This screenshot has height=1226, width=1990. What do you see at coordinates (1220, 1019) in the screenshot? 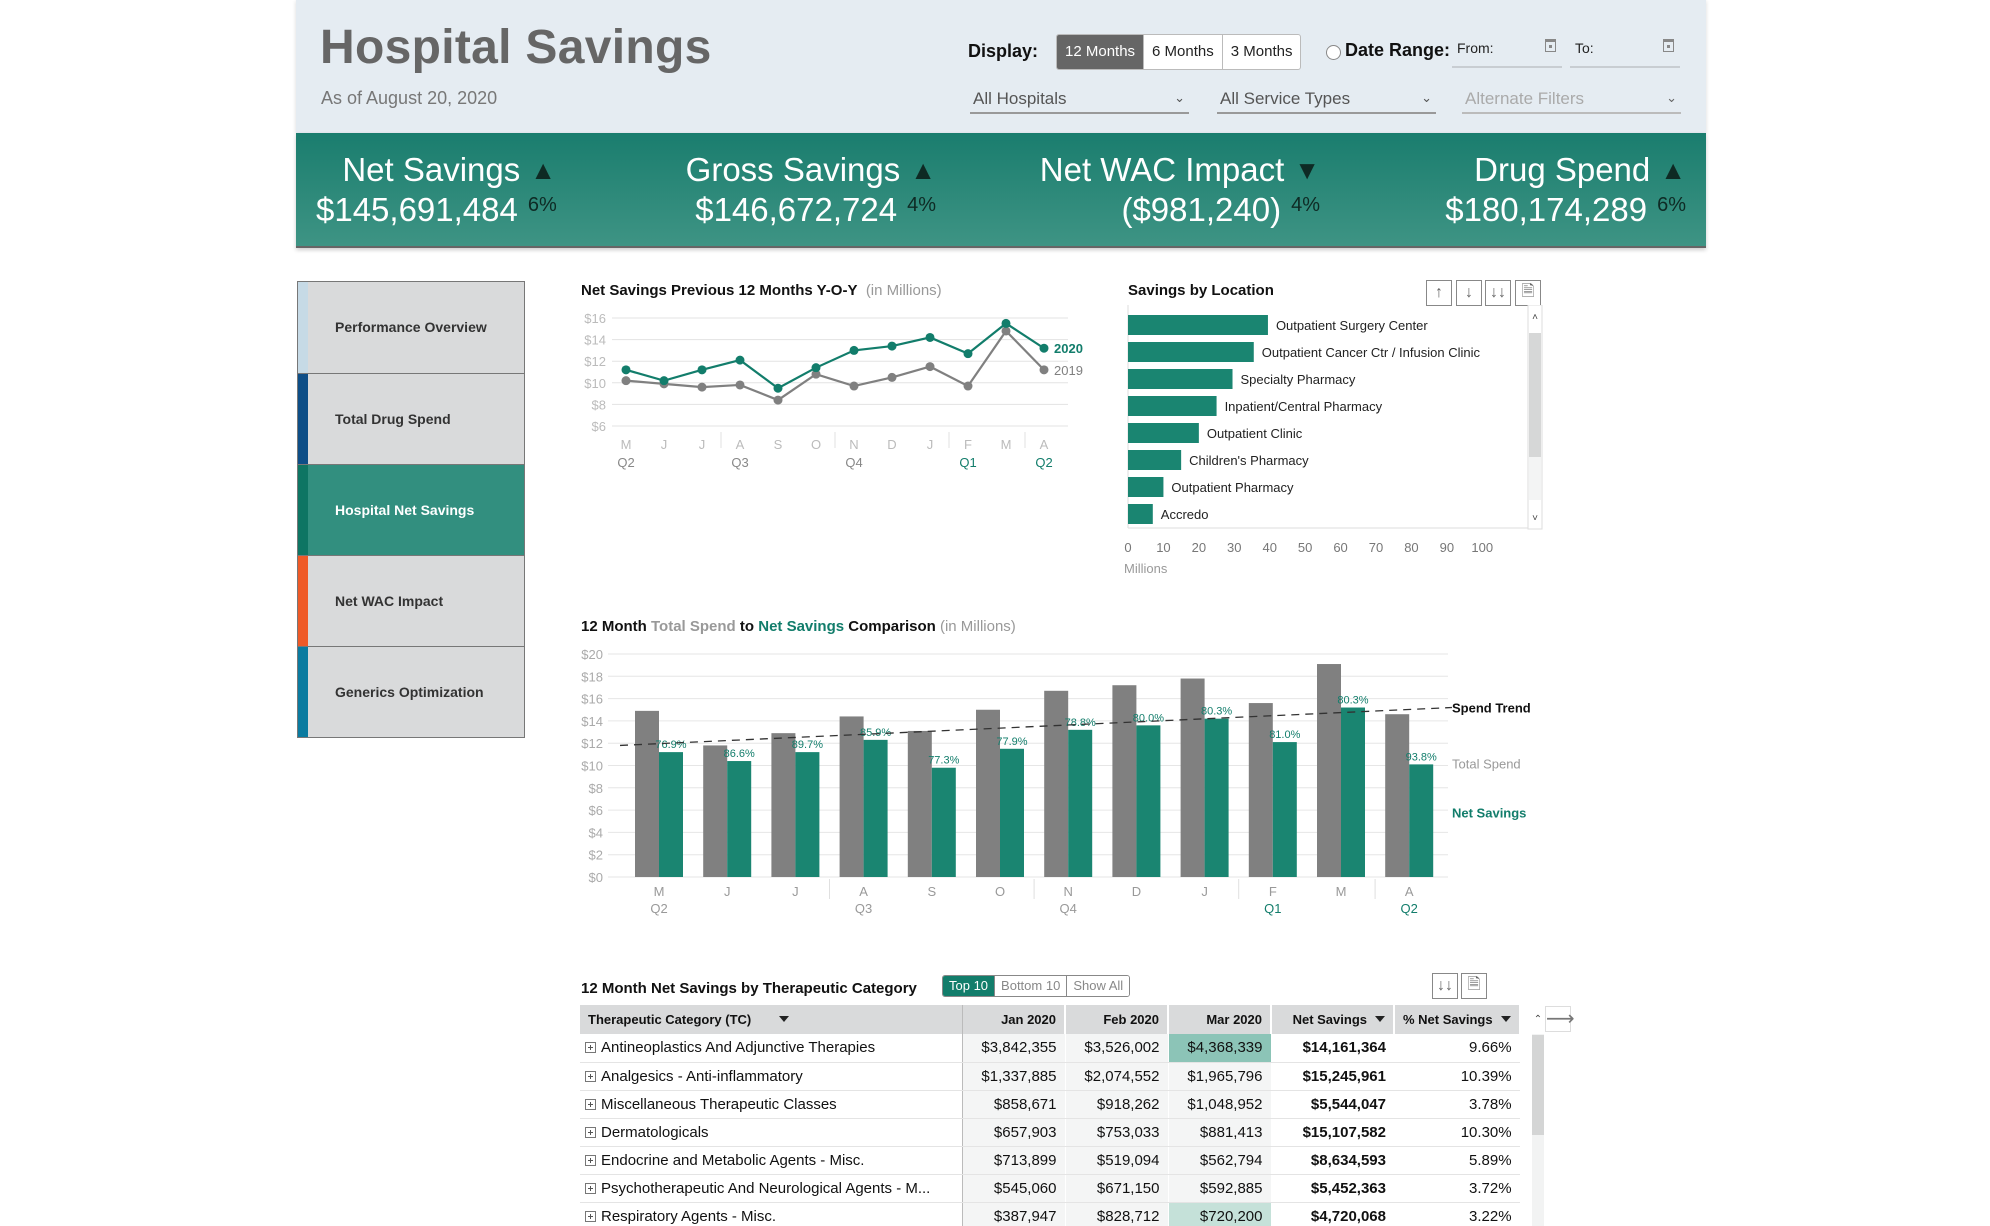
I see `column-header-mar: Mar 2020` at bounding box center [1220, 1019].